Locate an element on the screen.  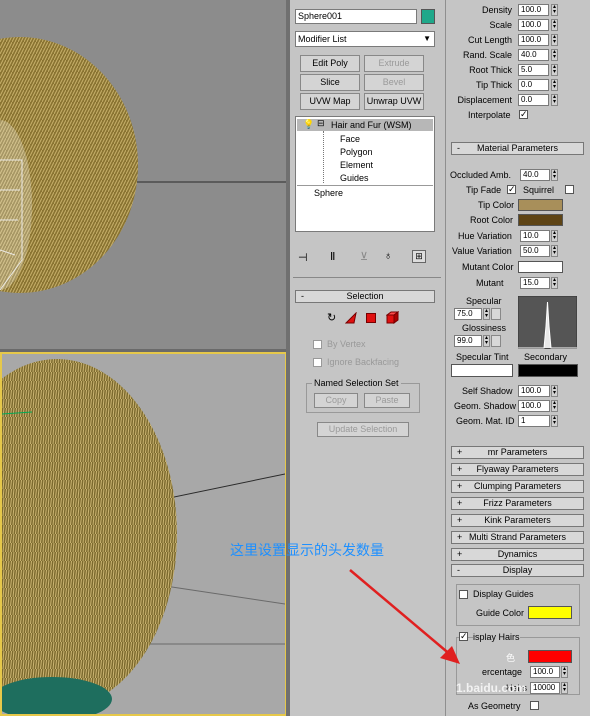
specular-map-button is located at coordinates (496, 314).